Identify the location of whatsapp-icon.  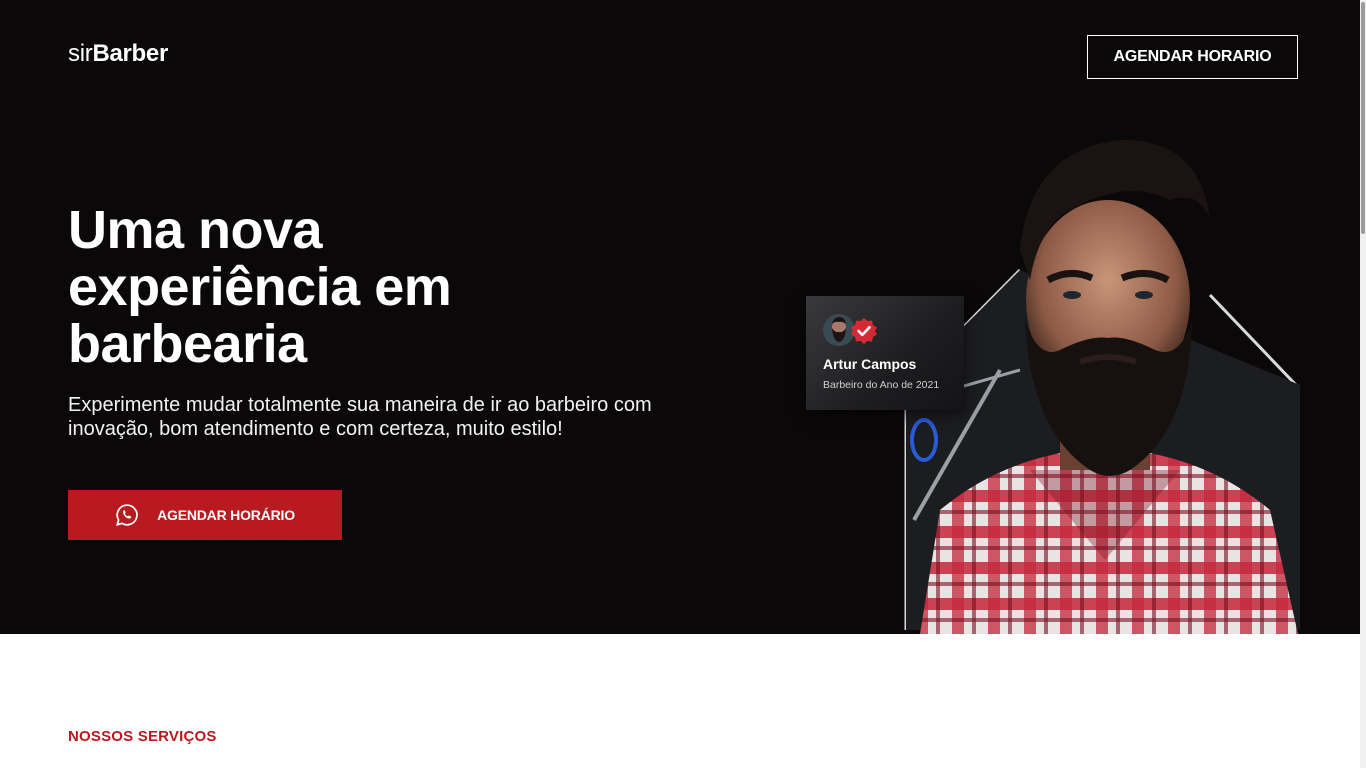
(127, 515).